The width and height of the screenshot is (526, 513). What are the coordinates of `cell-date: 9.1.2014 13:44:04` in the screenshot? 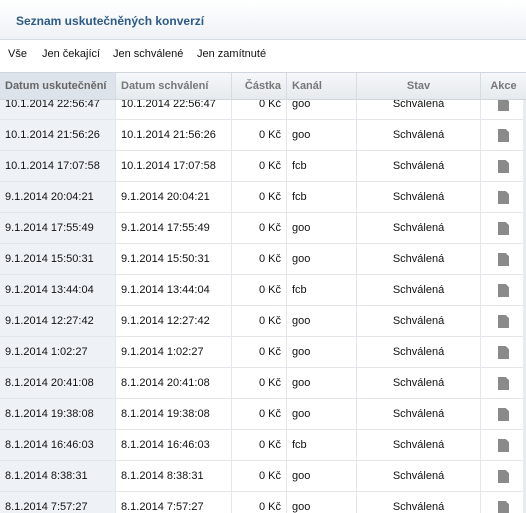 It's located at (58, 290).